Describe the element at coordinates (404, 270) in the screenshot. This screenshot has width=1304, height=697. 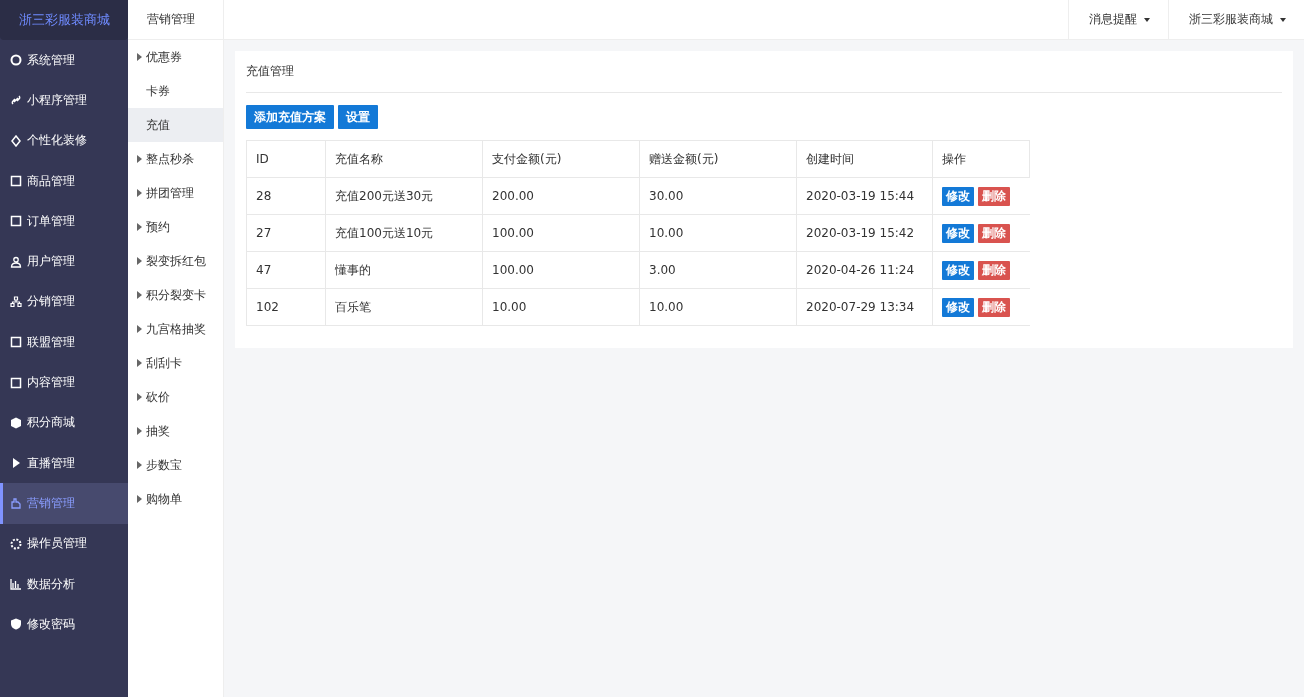
I see `table-cell: 懂事的` at that location.